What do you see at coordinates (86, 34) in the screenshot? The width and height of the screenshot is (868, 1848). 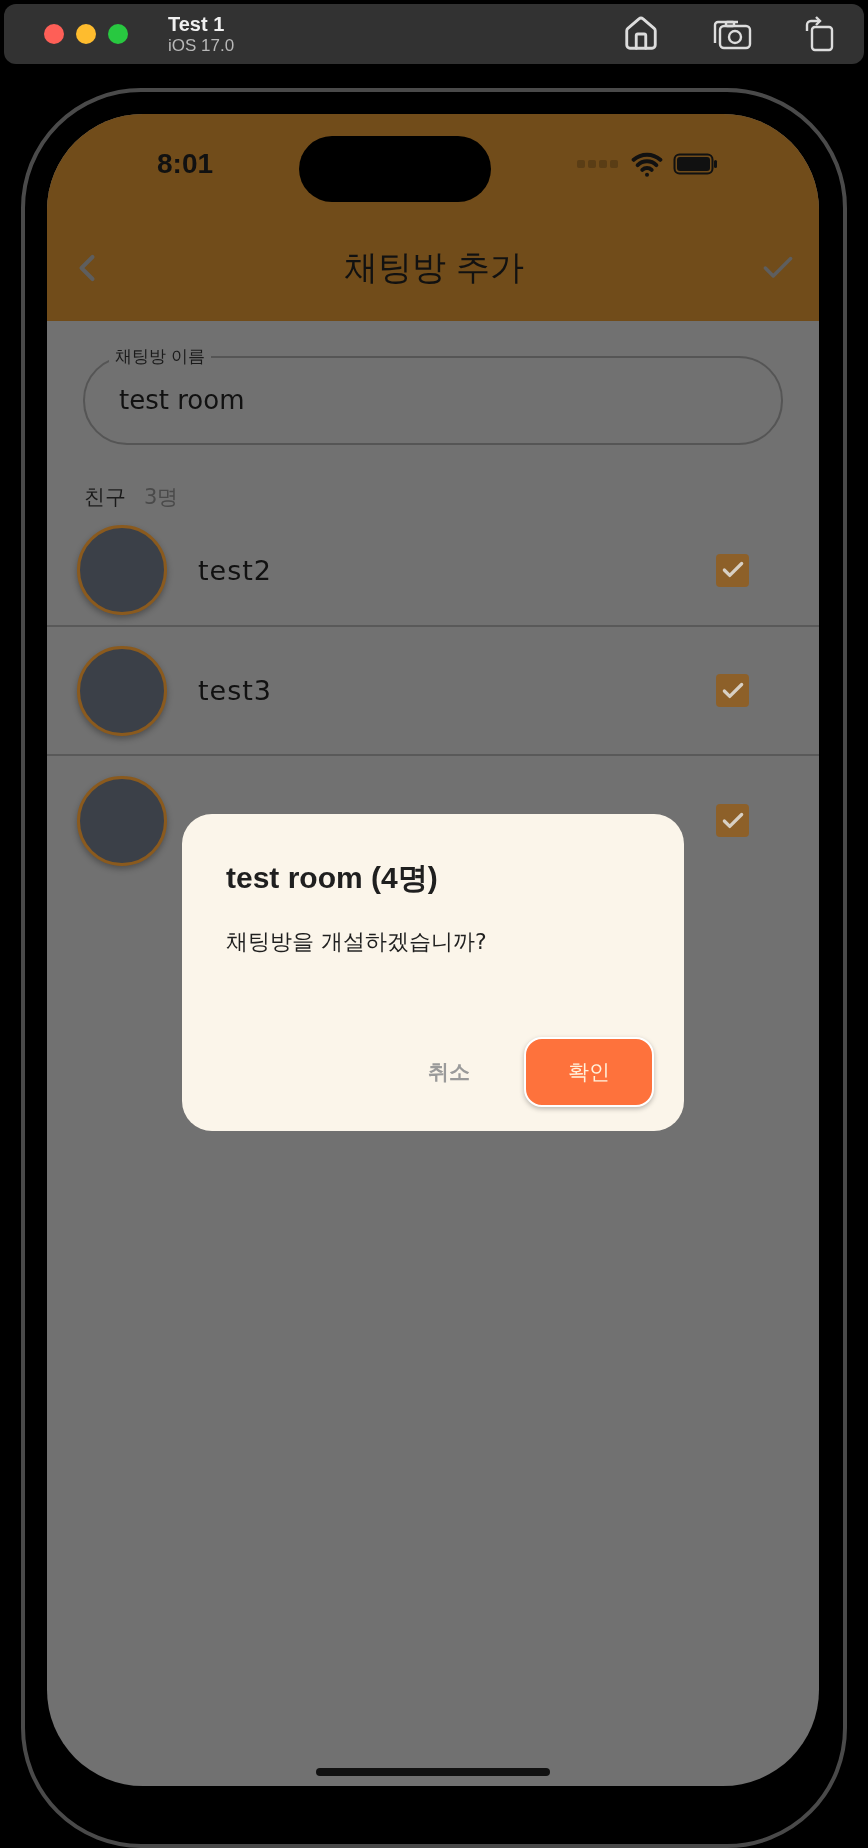 I see `minimize-button` at bounding box center [86, 34].